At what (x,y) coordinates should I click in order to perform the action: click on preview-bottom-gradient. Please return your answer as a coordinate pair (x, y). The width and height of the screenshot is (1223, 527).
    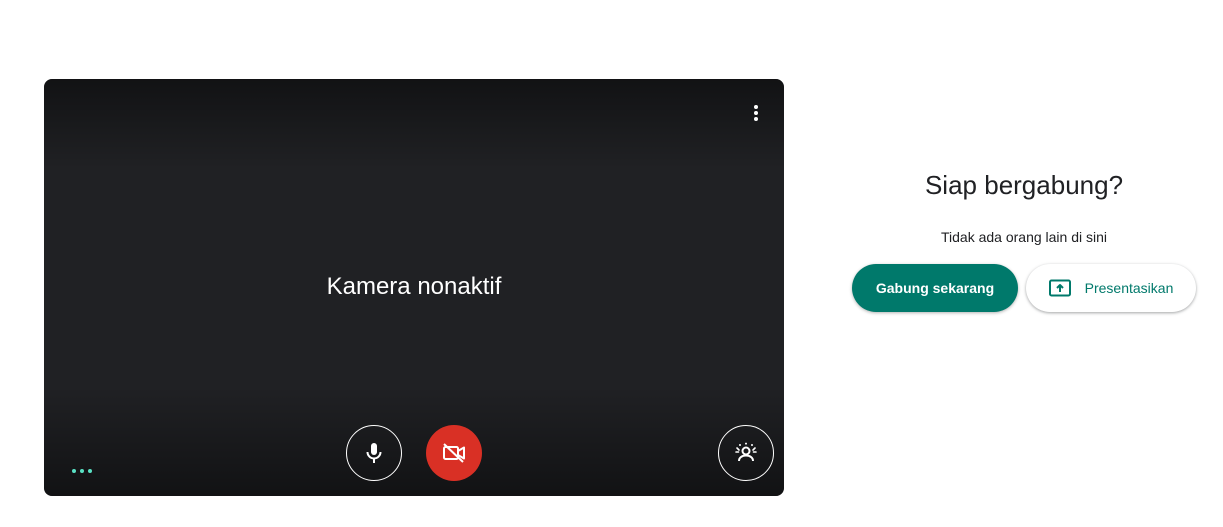
    Looking at the image, I should click on (414, 441).